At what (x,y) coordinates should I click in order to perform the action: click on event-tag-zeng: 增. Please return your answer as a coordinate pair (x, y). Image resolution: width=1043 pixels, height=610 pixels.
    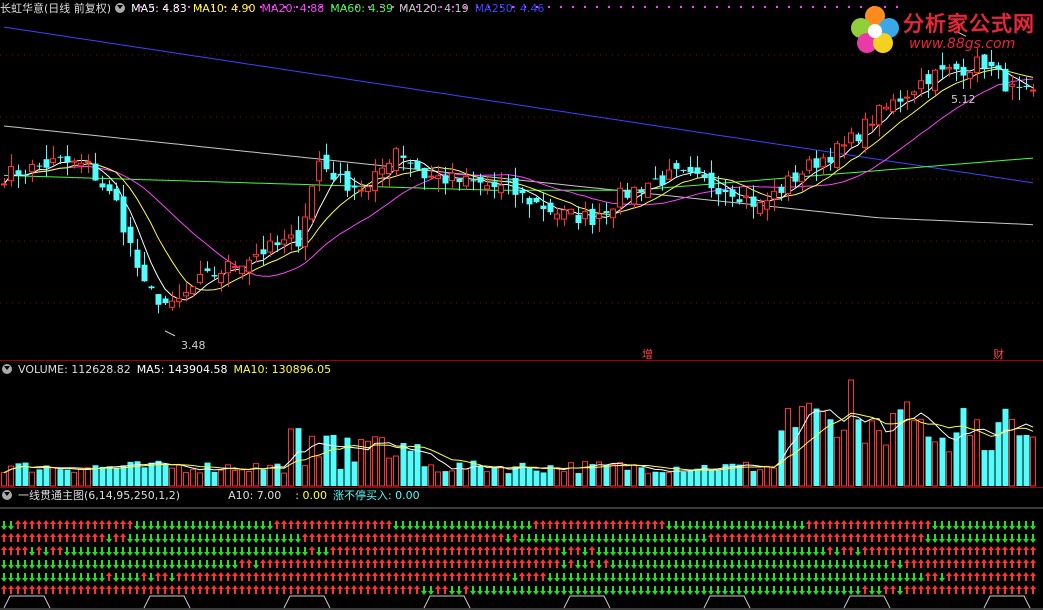
    Looking at the image, I should click on (647, 354).